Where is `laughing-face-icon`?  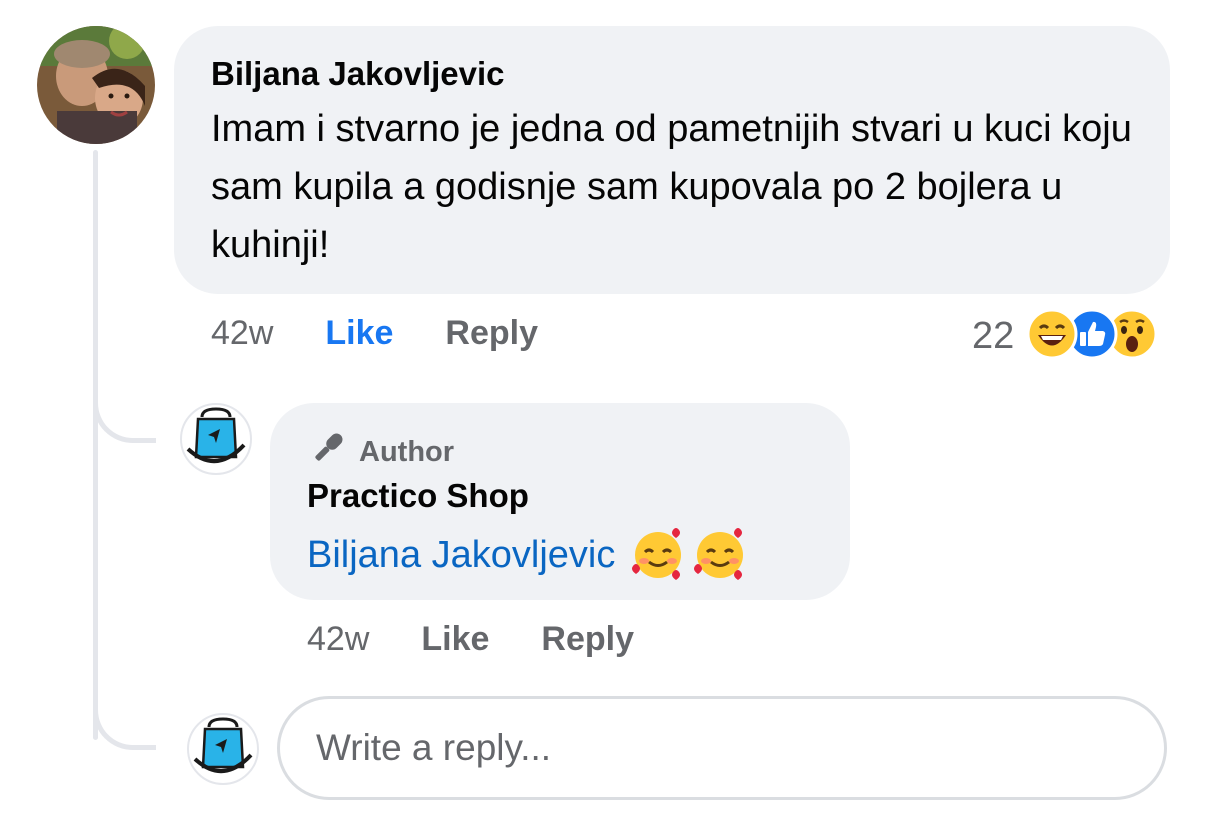 laughing-face-icon is located at coordinates (1052, 336).